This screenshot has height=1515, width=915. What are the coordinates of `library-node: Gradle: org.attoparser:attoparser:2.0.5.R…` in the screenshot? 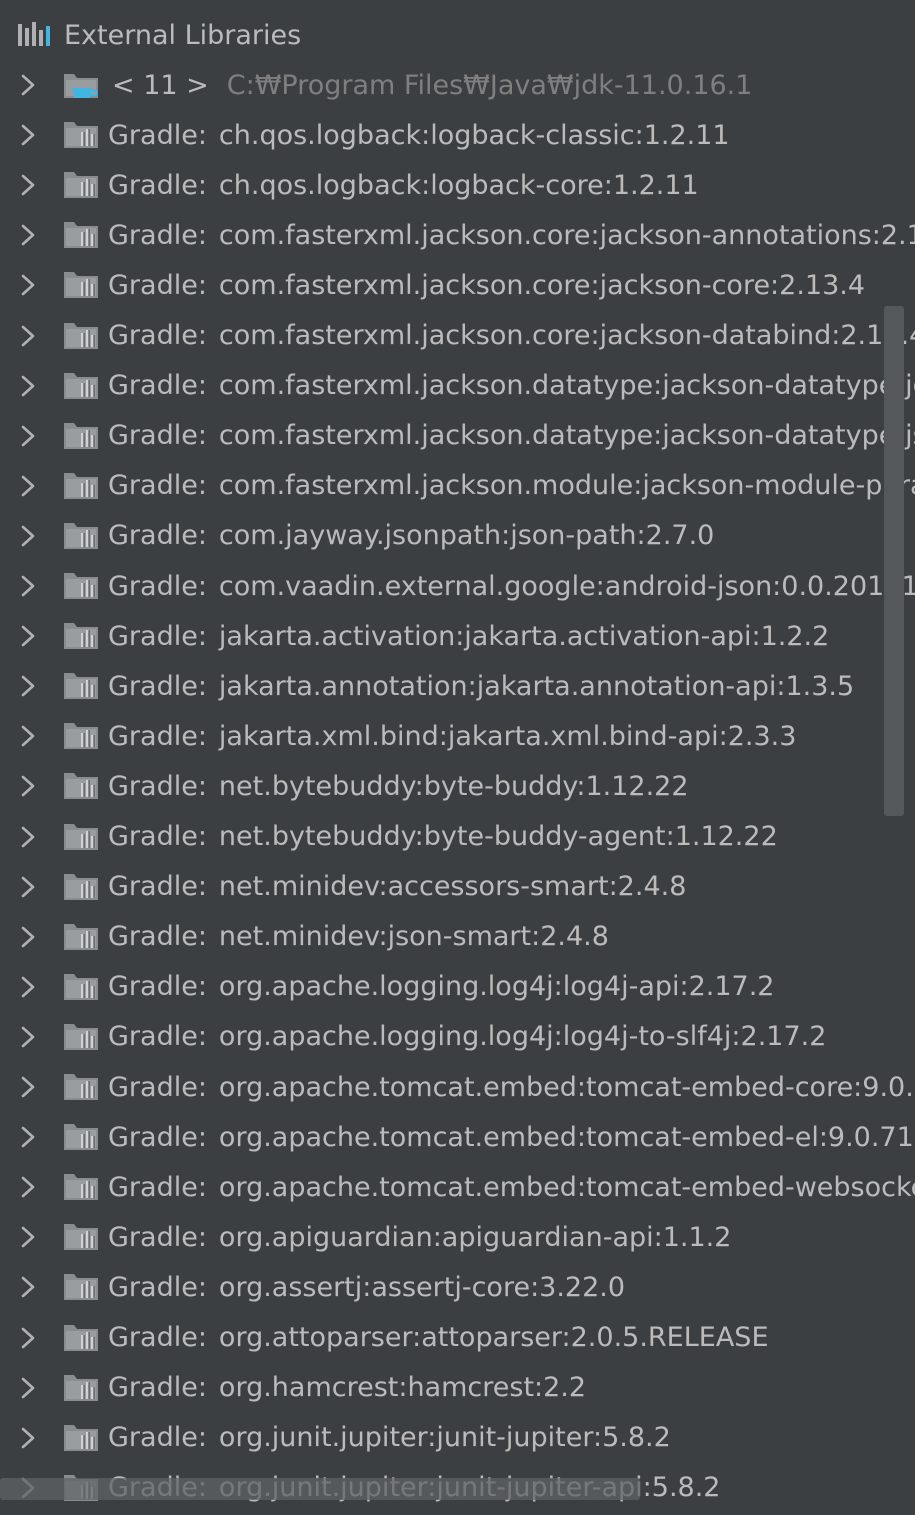 It's located at (457, 1338).